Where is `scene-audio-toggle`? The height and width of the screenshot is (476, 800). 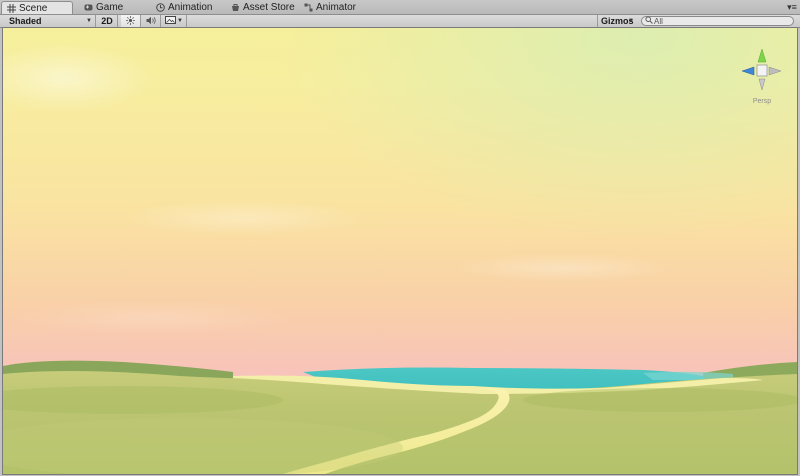
scene-audio-toggle is located at coordinates (151, 21).